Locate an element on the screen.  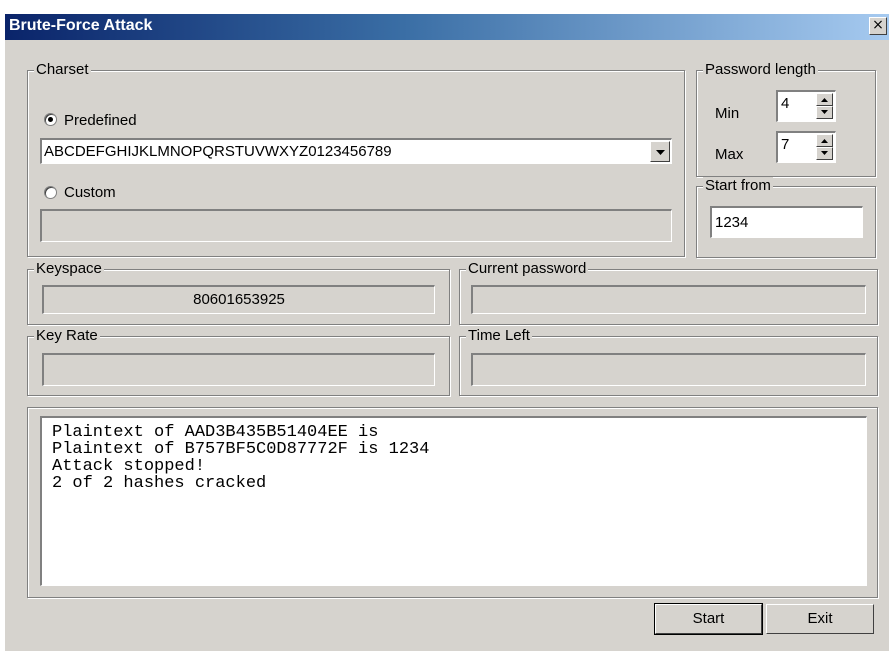
key-rate-display is located at coordinates (238, 369).